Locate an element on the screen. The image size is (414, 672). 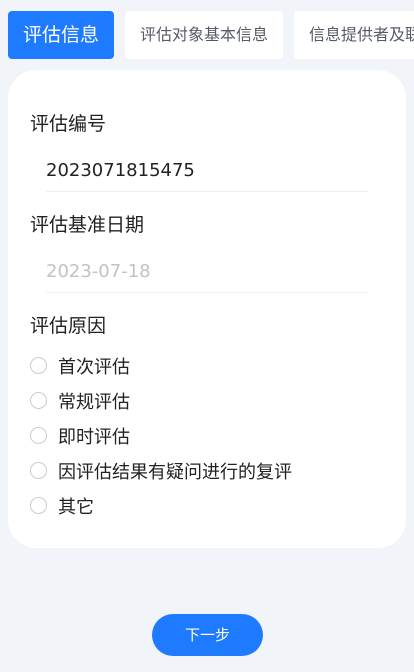
reason-label: 评估原因 is located at coordinates (68, 326).